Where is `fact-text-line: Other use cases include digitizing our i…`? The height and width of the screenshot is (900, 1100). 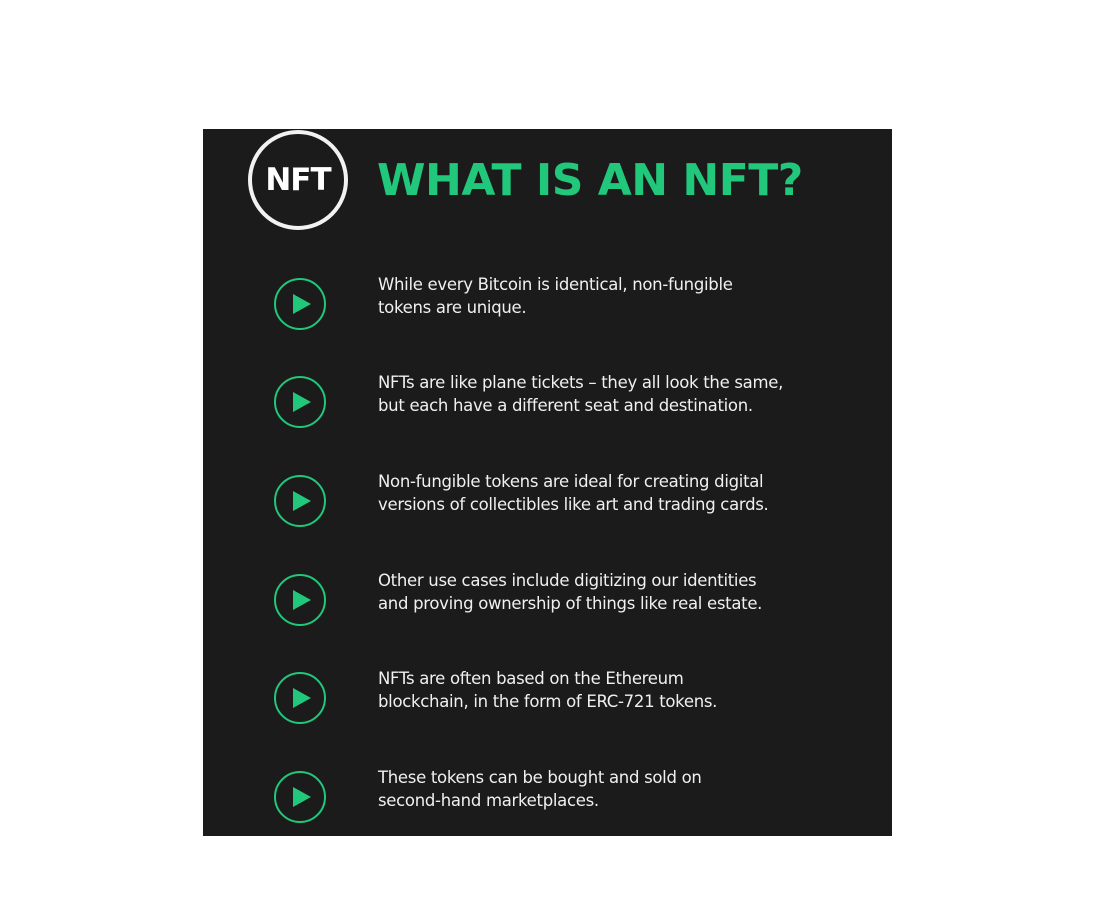 fact-text-line: Other use cases include digitizing our i… is located at coordinates (567, 580).